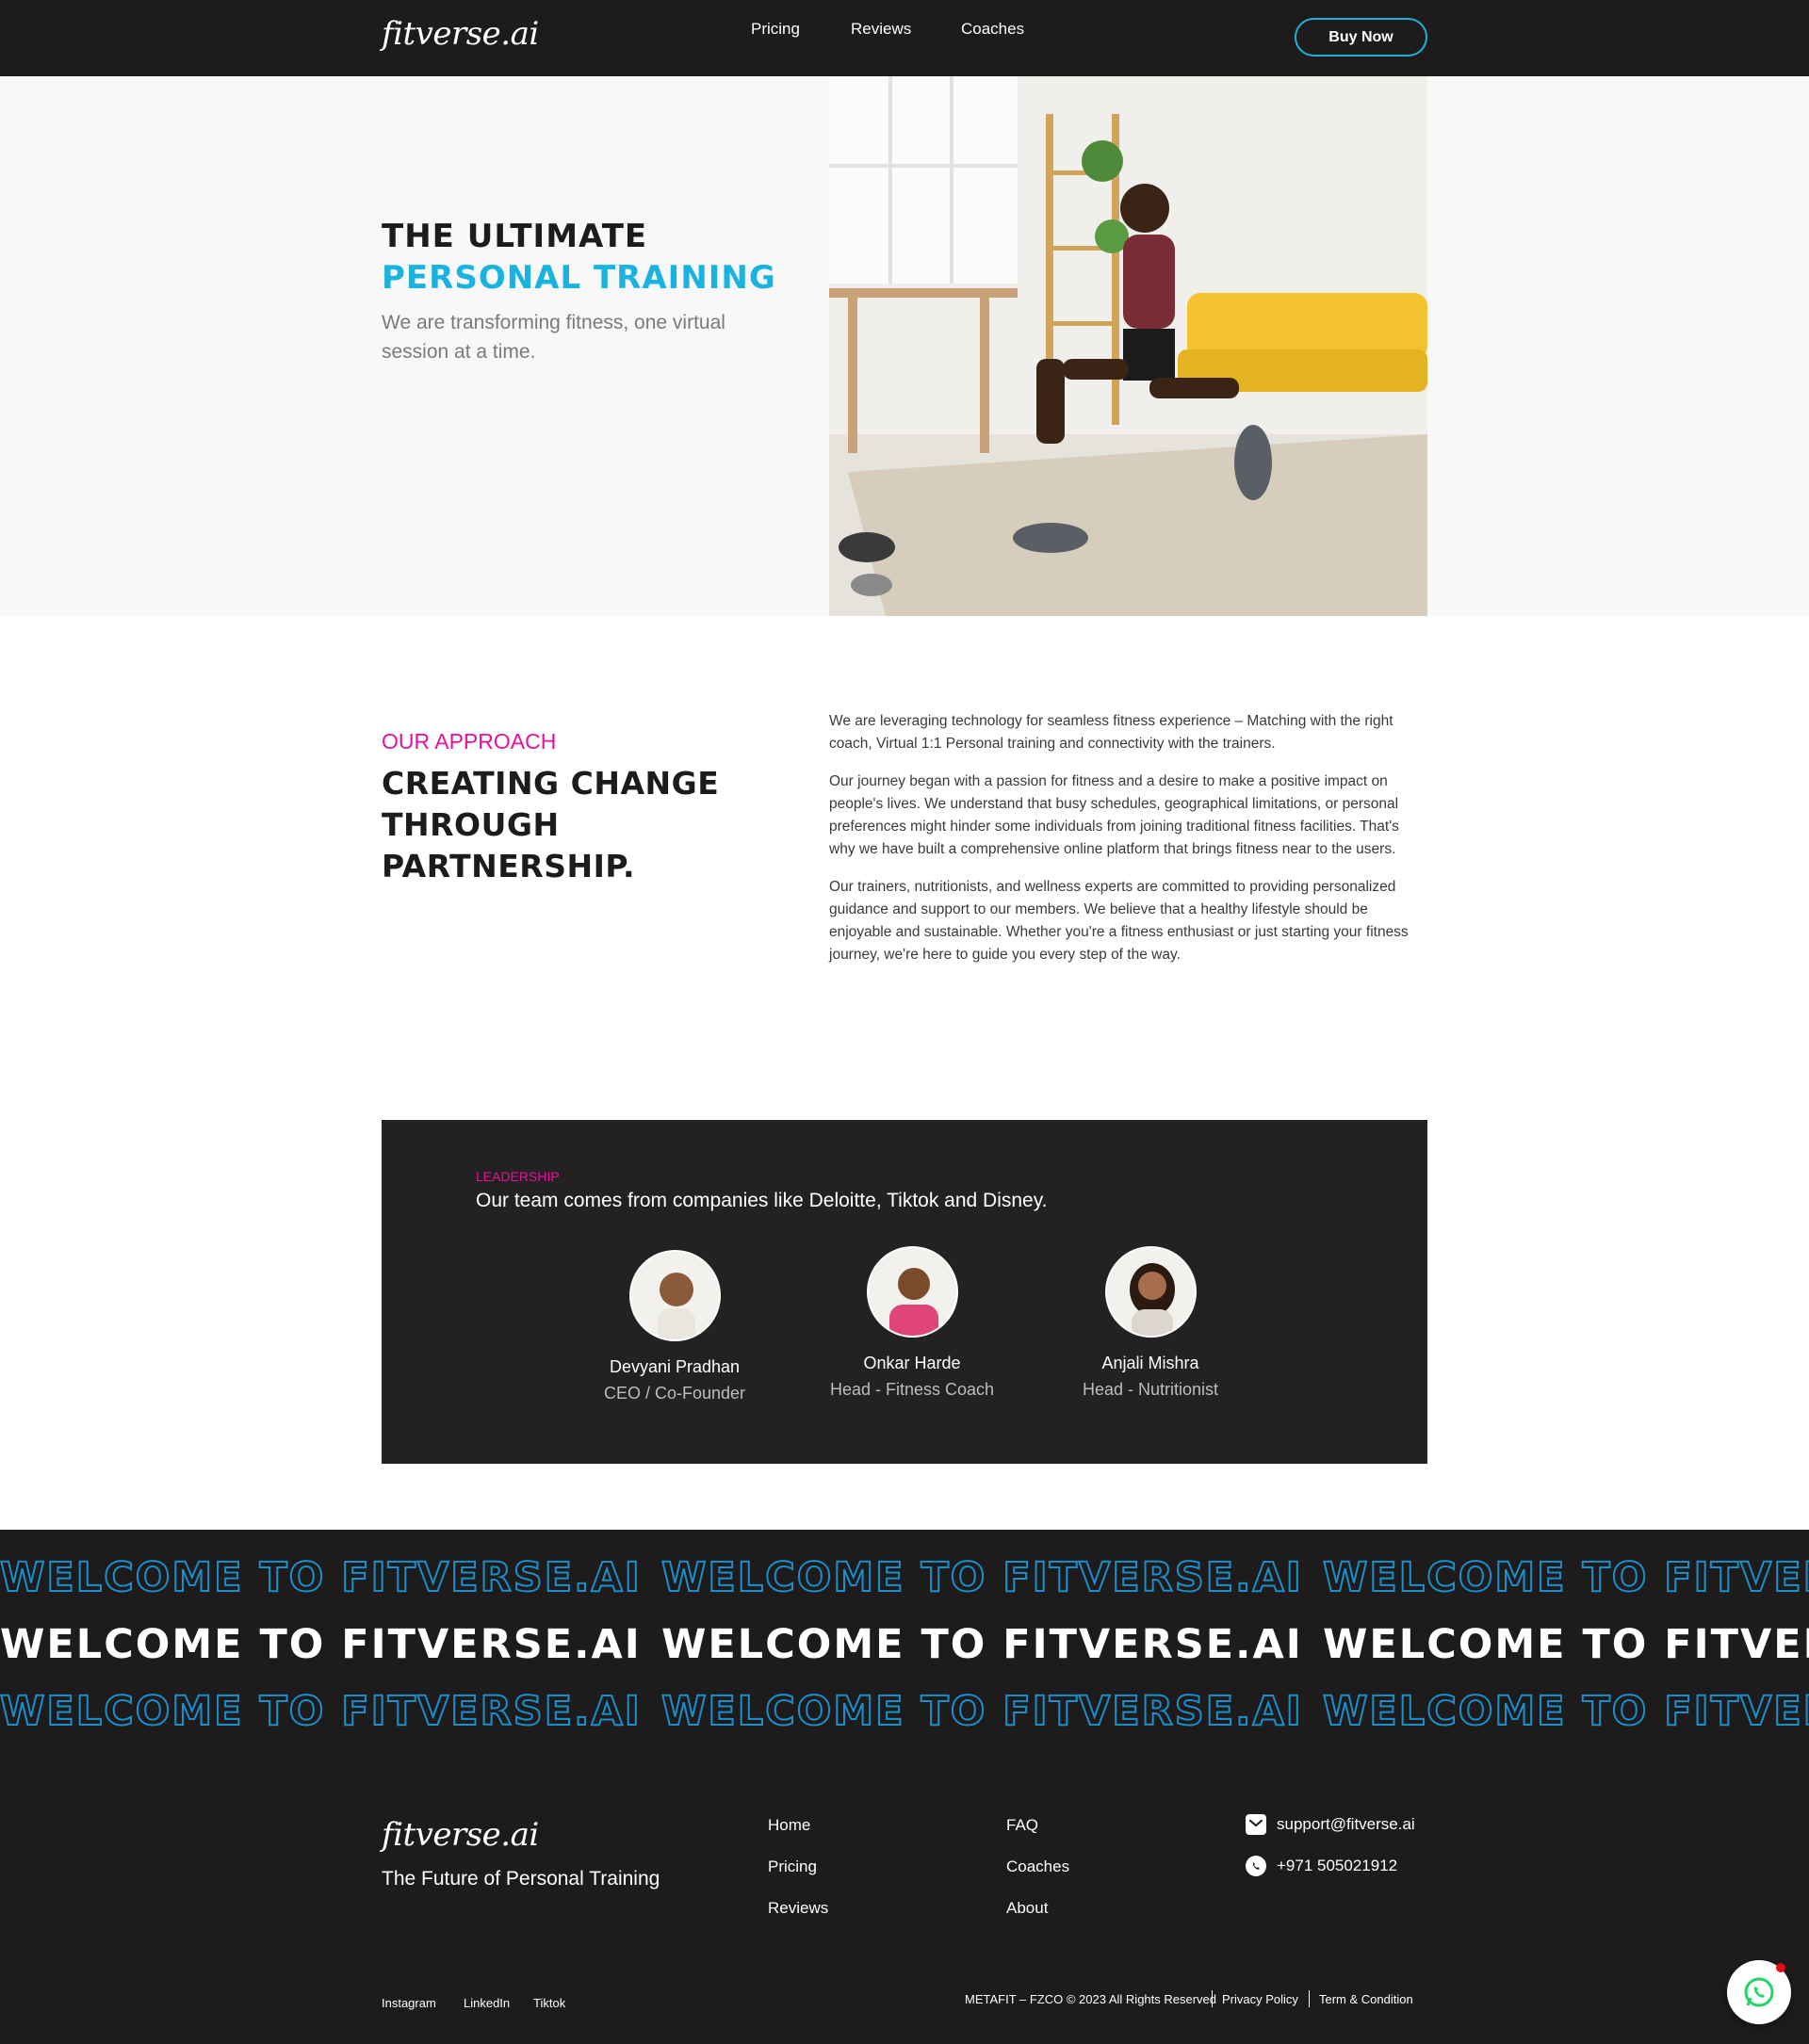  What do you see at coordinates (1337, 1865) in the screenshot?
I see `footer-phone-text: +971 505021912` at bounding box center [1337, 1865].